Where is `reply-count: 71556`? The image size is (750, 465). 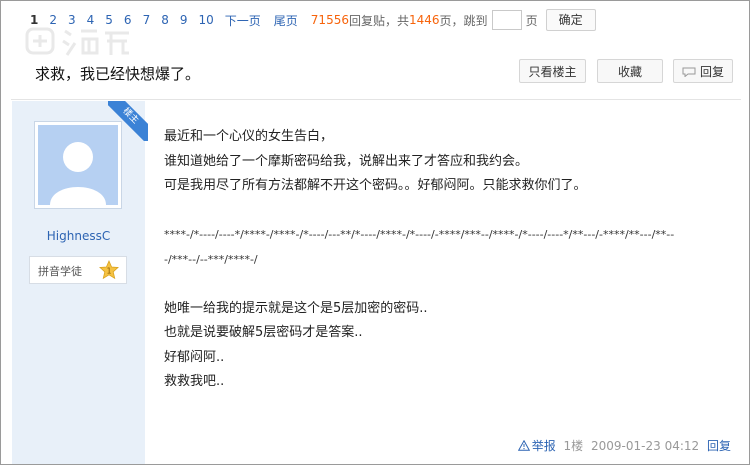
reply-count: 71556 is located at coordinates (329, 20).